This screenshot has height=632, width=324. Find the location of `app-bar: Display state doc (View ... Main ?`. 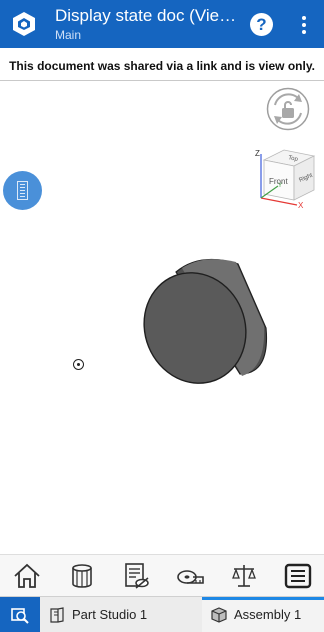

app-bar: Display state doc (View ... Main ? is located at coordinates (162, 24).